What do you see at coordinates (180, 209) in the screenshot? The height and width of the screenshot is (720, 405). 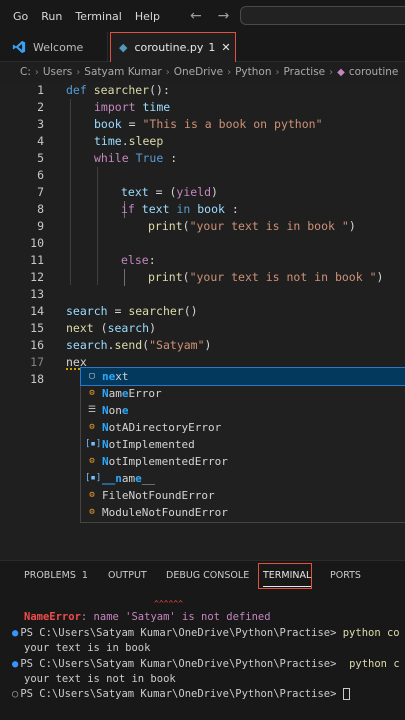 I see `code-text: if text in book :` at bounding box center [180, 209].